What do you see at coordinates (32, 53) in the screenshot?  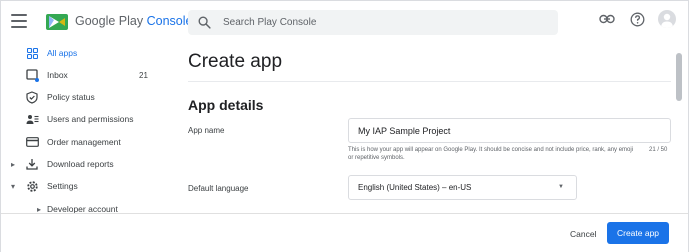 I see `apps-grid-icon` at bounding box center [32, 53].